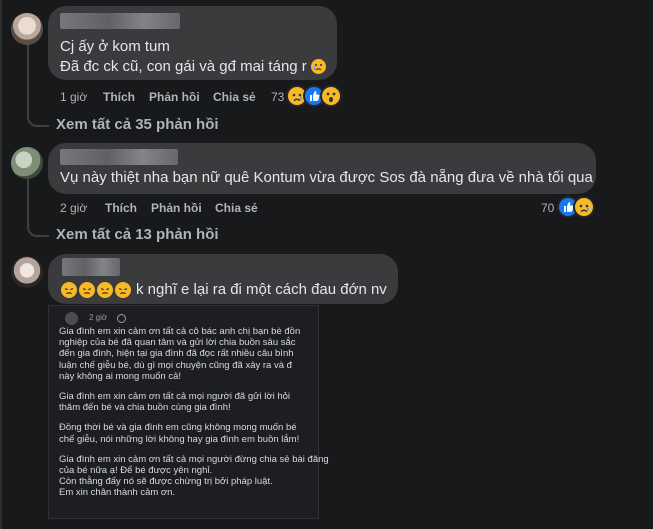 The height and width of the screenshot is (529, 653). What do you see at coordinates (98, 317) in the screenshot?
I see `post-time: 2 giờ` at bounding box center [98, 317].